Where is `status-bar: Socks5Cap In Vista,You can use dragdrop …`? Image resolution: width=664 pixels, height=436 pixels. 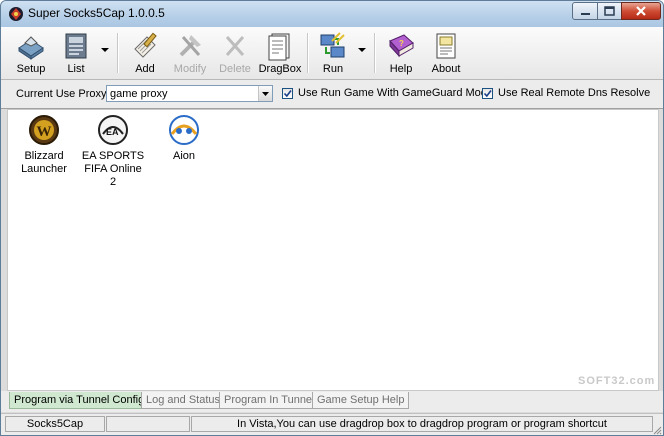 status-bar: Socks5Cap In Vista,You can use dragdrop … is located at coordinates (332, 424).